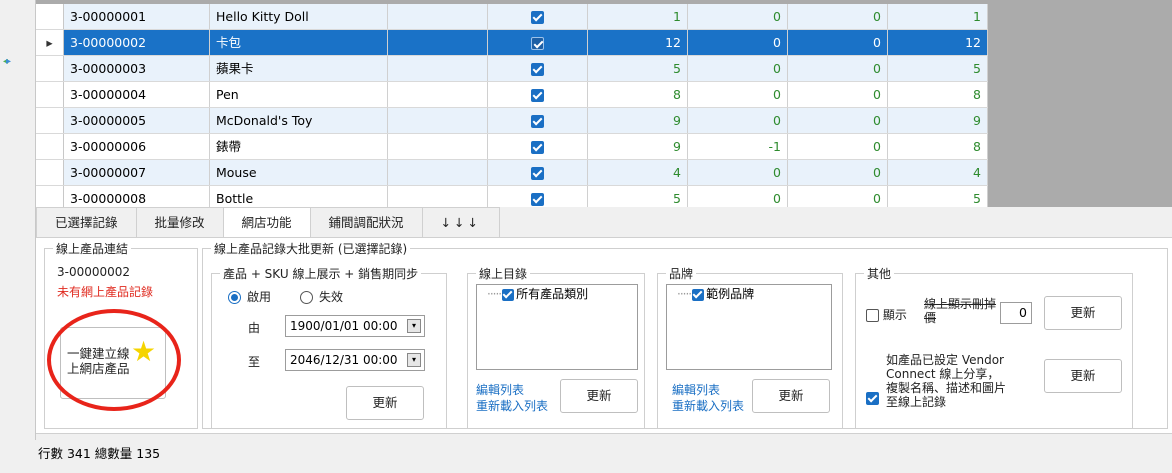 Image resolution: width=1172 pixels, height=473 pixels. I want to click on row-name-cell: 卡包, so click(299, 42).